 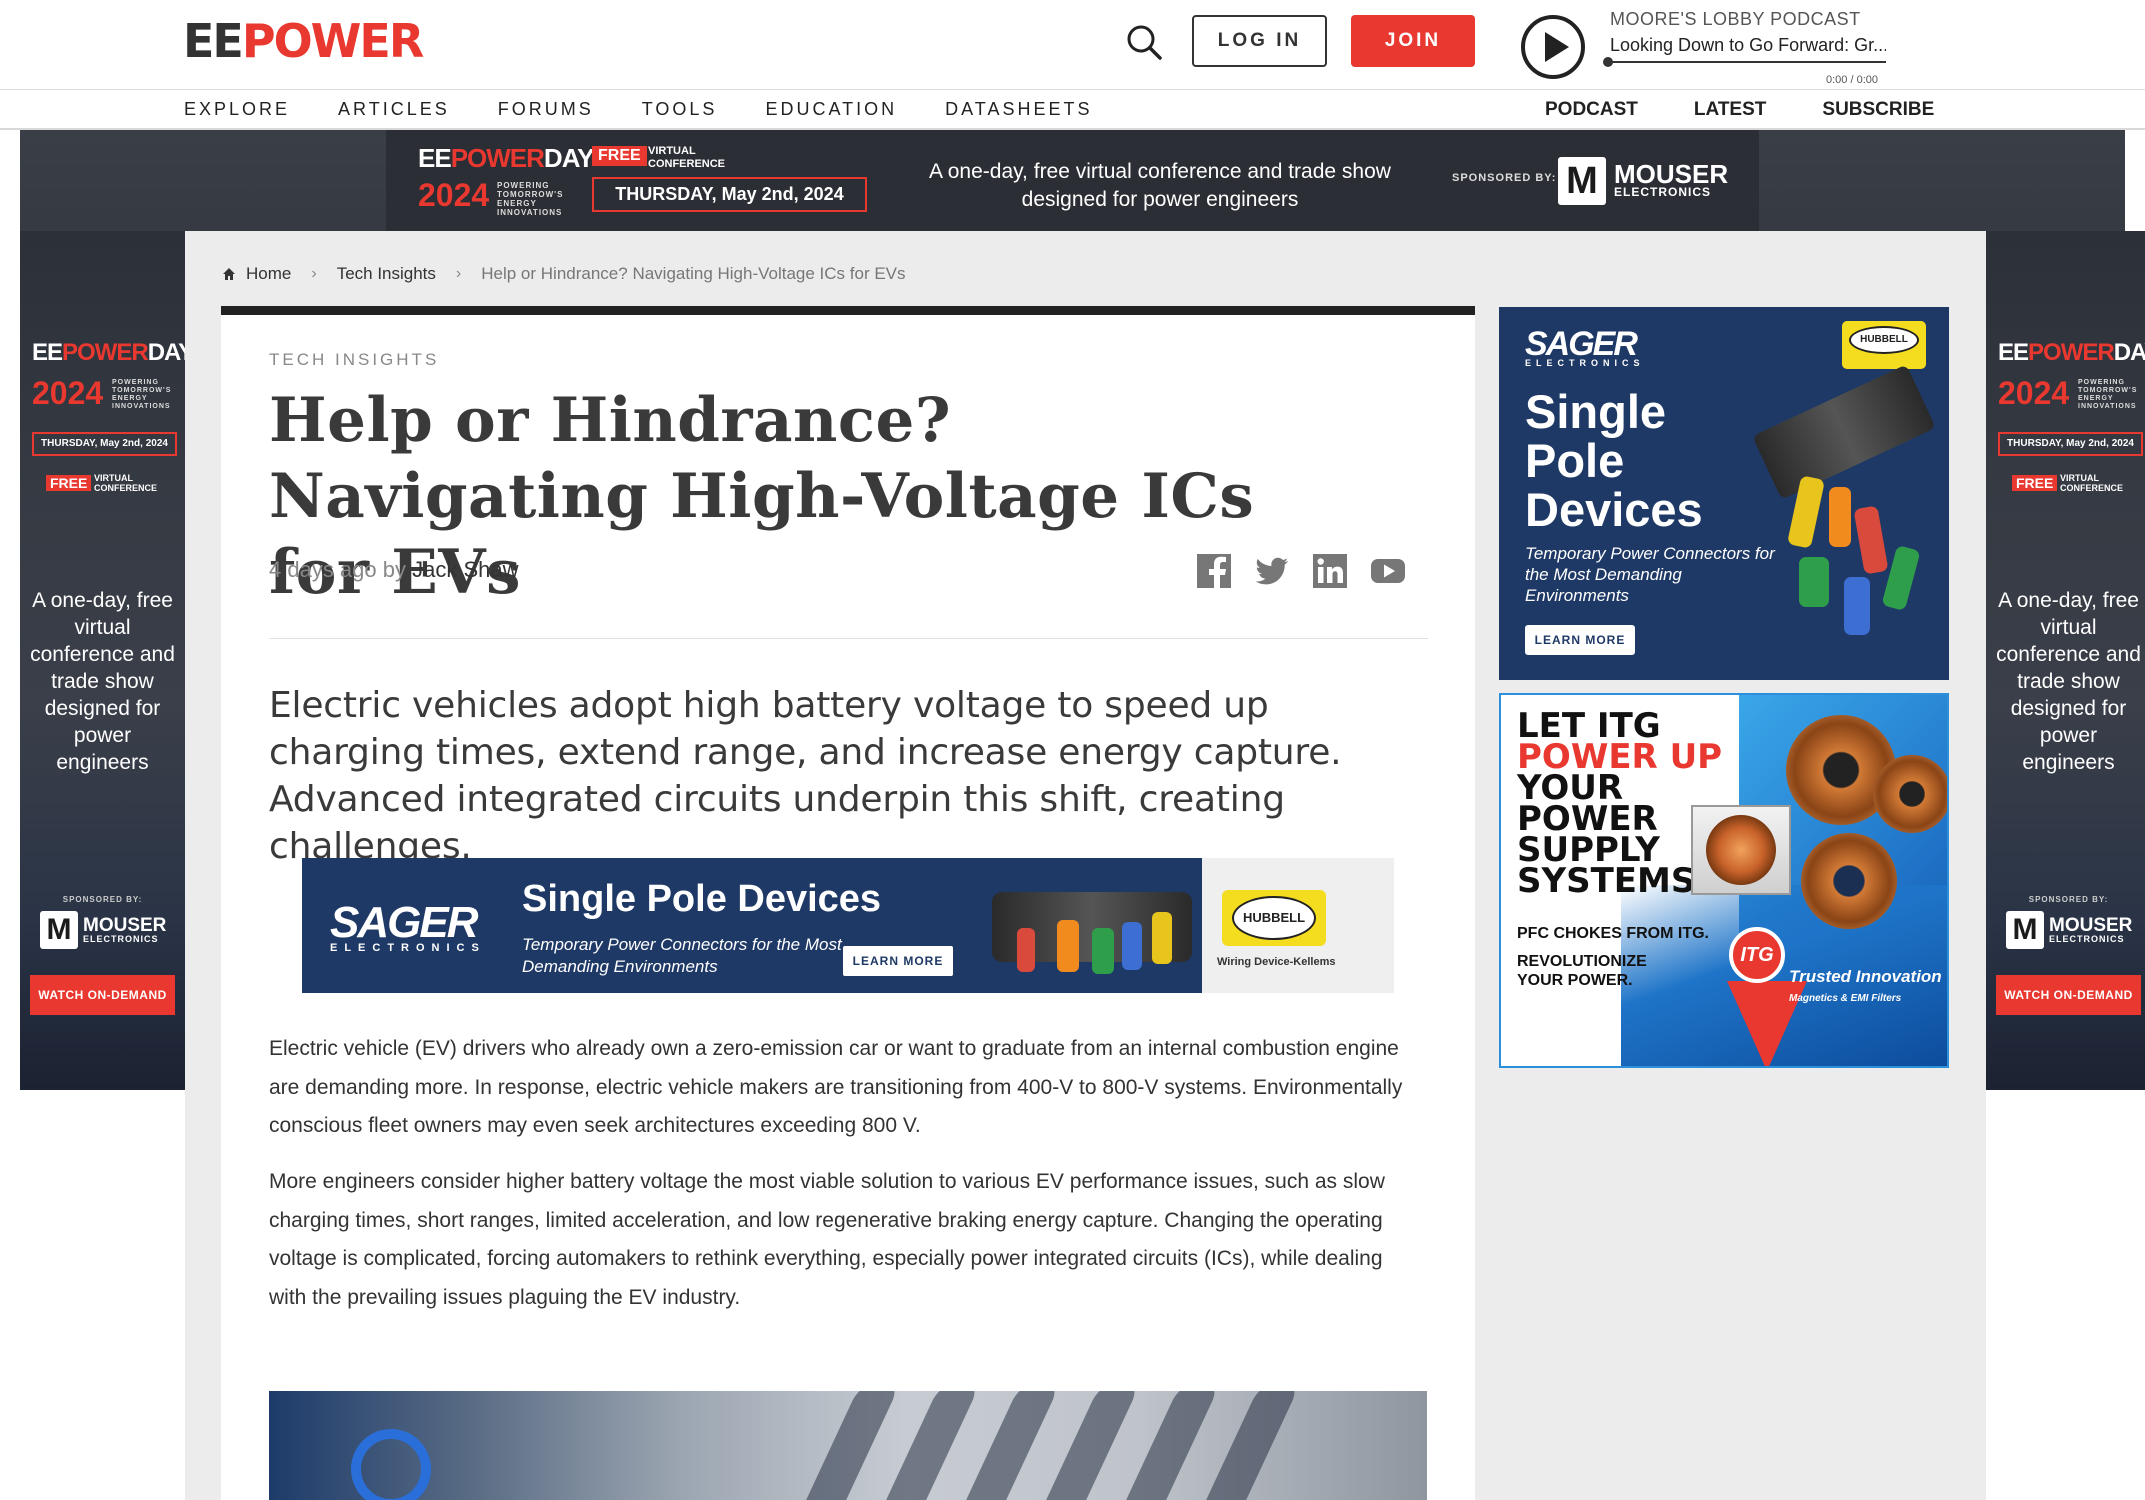 What do you see at coordinates (1663, 192) in the screenshot?
I see `mouser-sub: ELECTRONICS` at bounding box center [1663, 192].